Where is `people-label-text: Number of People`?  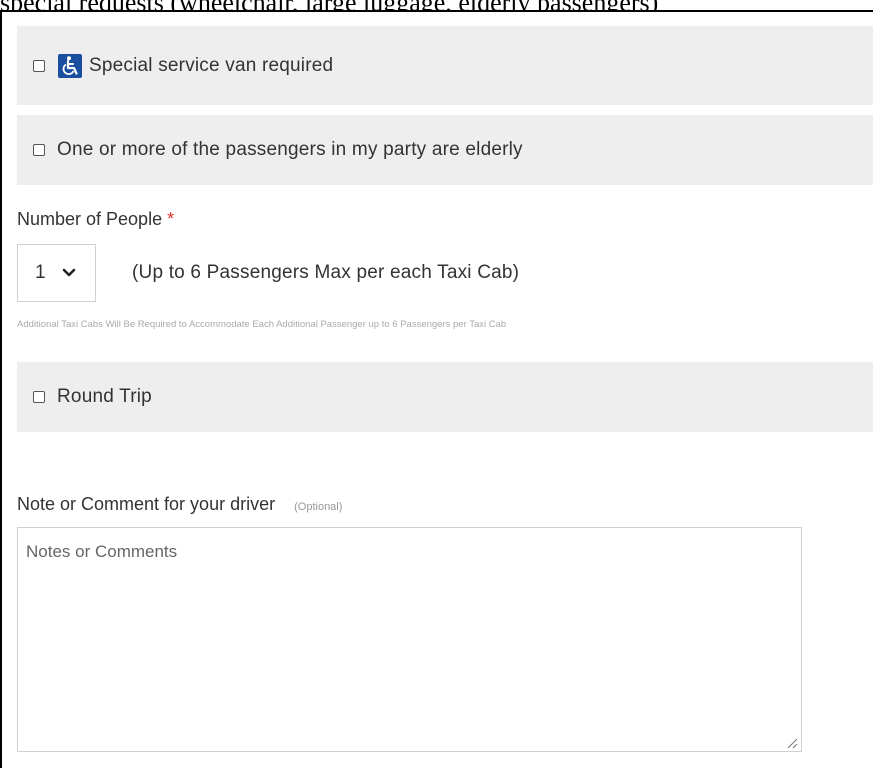
people-label-text: Number of People is located at coordinates (90, 219).